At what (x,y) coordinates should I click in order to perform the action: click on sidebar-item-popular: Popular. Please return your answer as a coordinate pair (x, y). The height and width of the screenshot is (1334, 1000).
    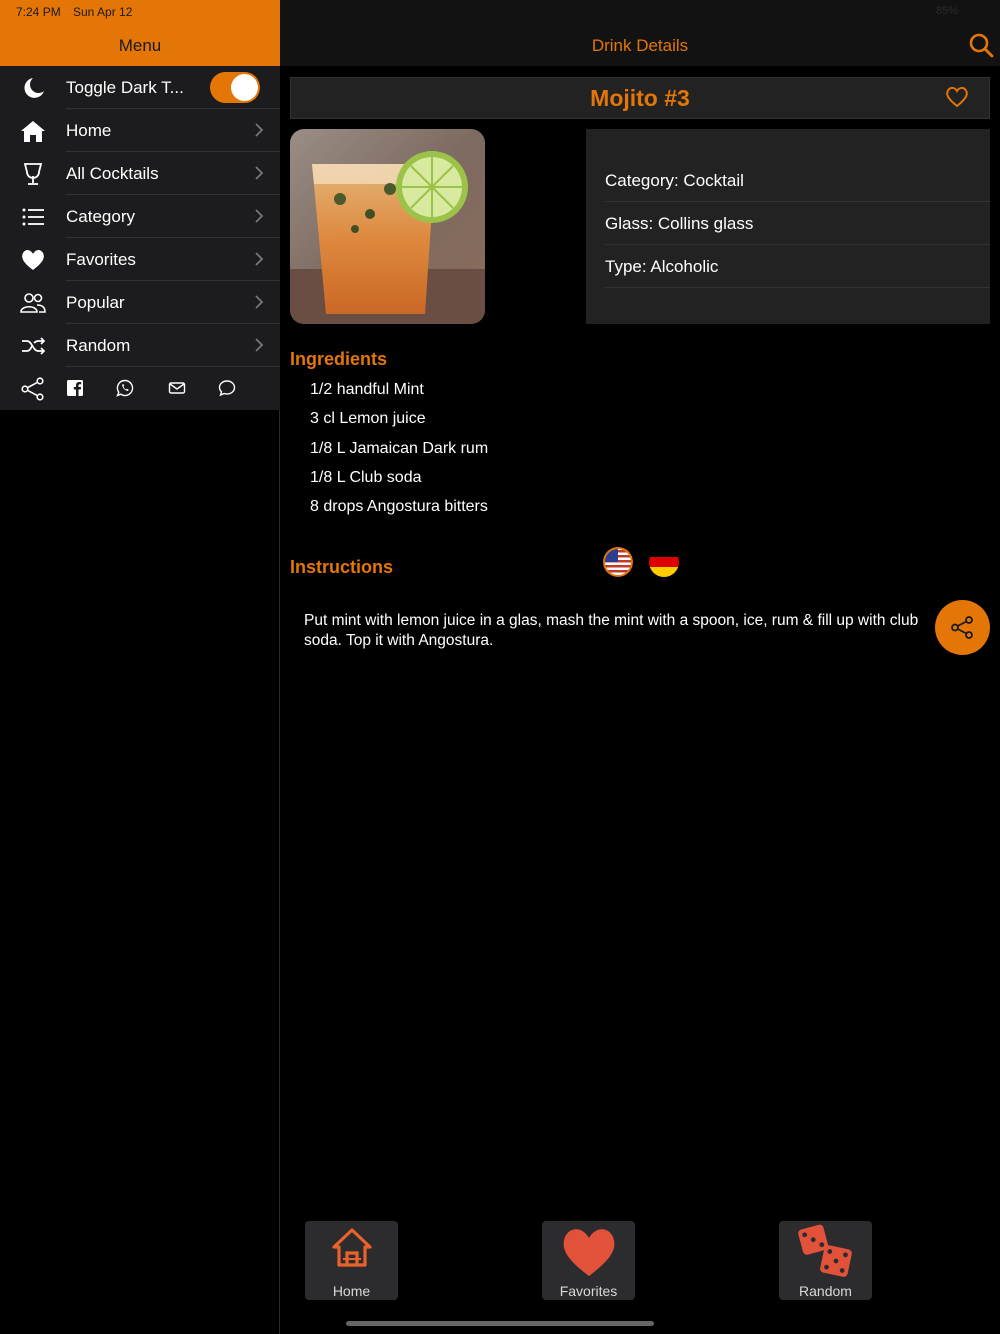
    Looking at the image, I should click on (140, 302).